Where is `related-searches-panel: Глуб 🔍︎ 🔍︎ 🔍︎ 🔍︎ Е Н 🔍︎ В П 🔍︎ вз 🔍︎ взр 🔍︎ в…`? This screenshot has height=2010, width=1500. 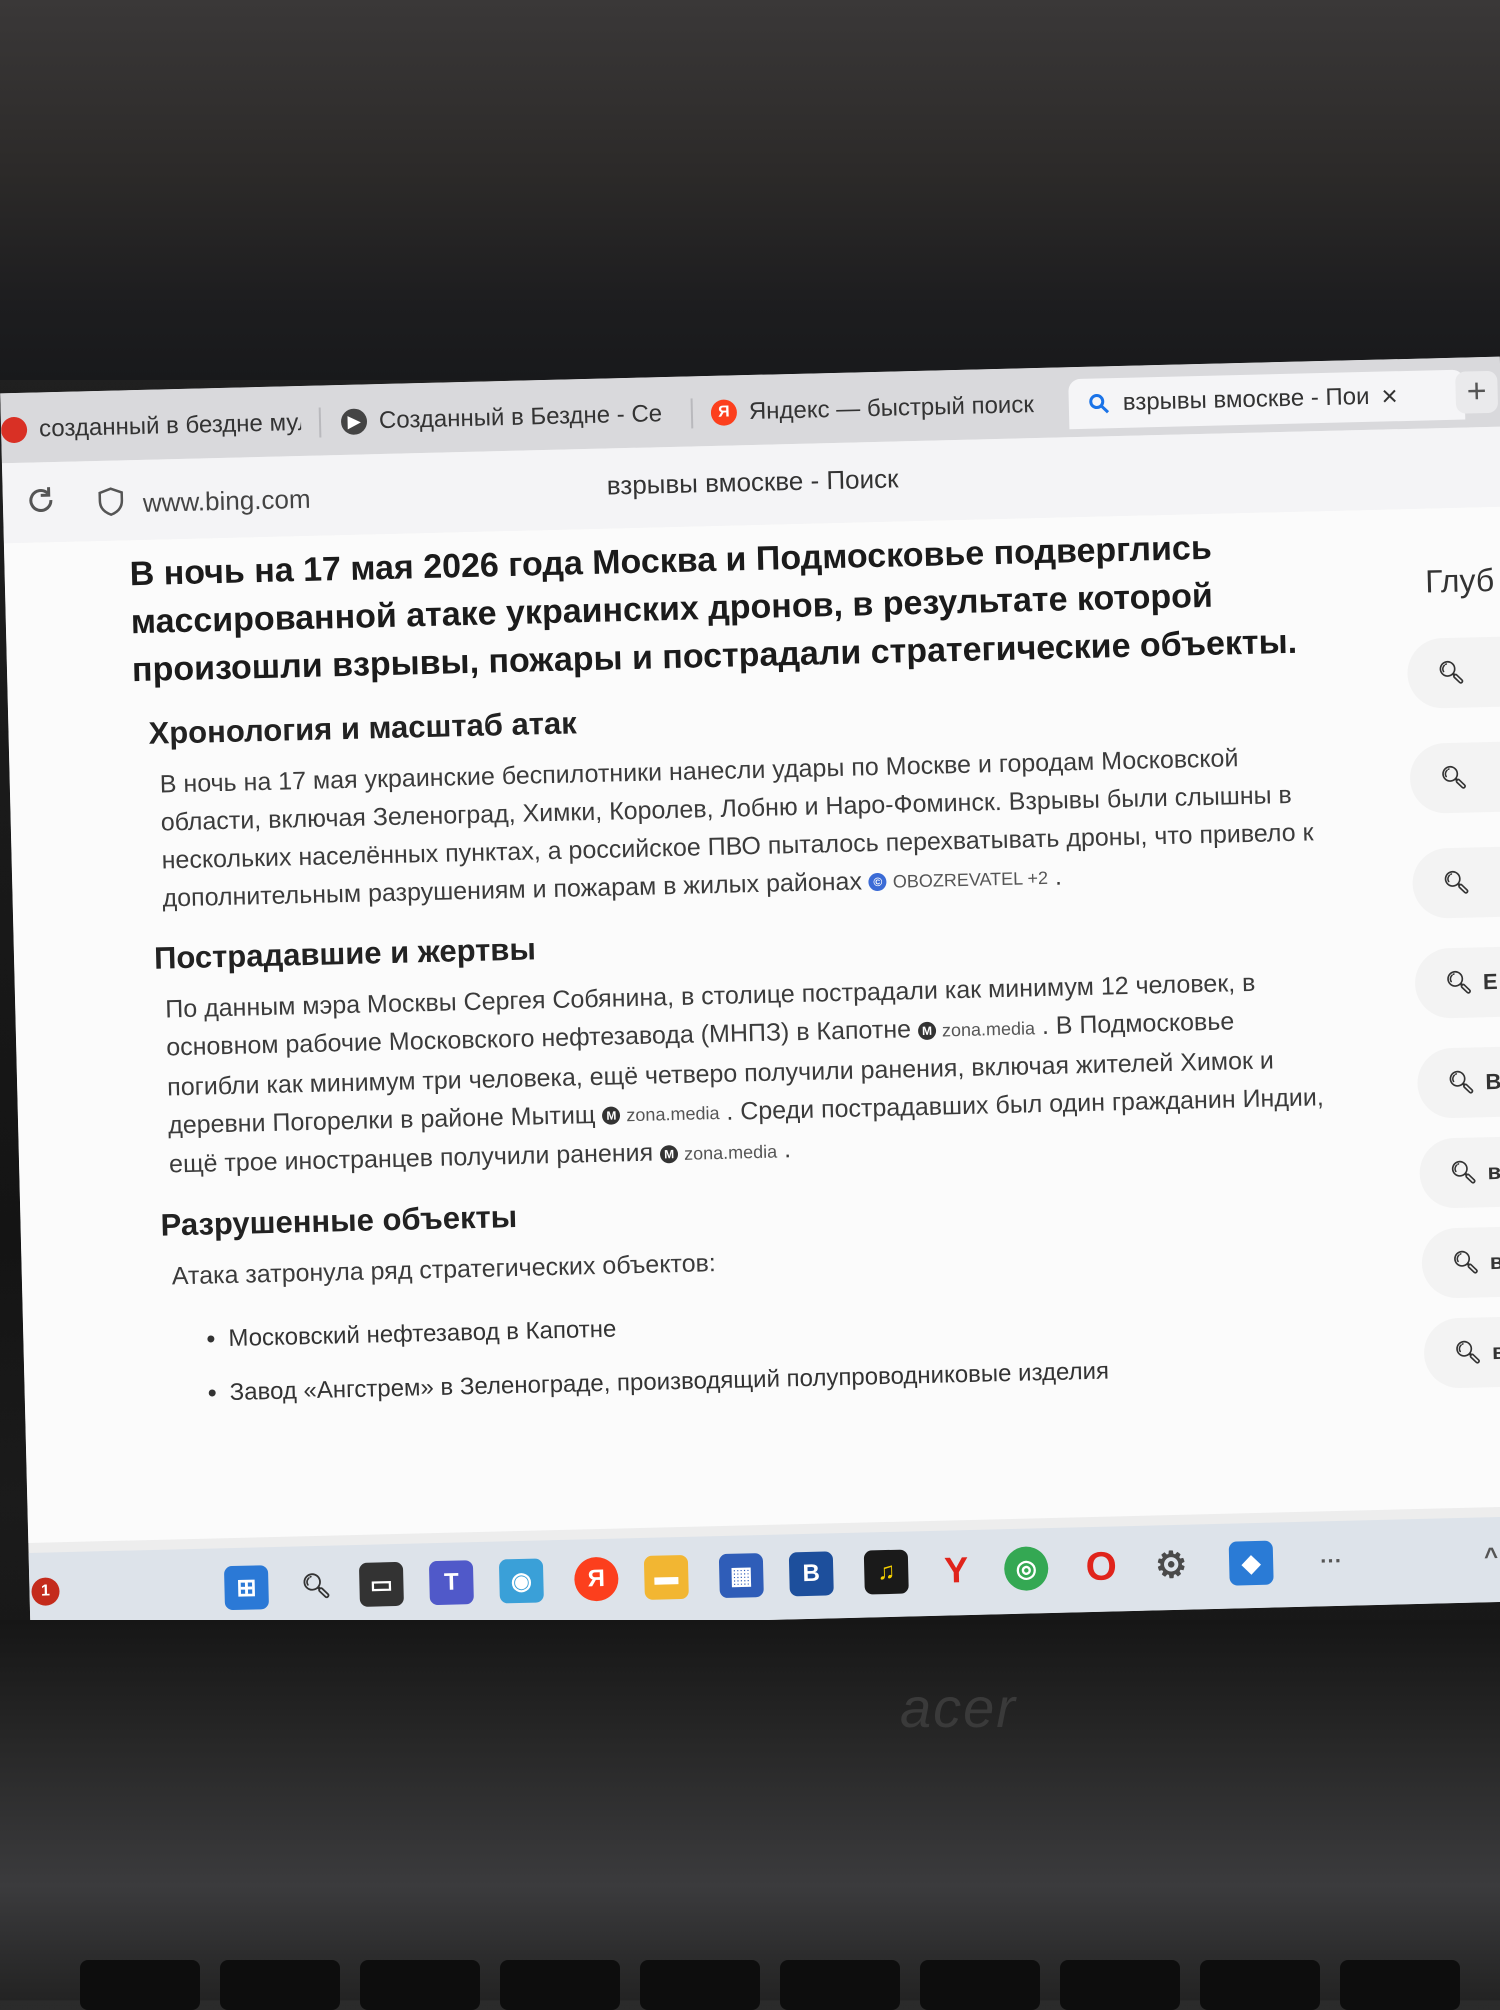 related-searches-panel: Глуб 🔍︎ 🔍︎ 🔍︎ 🔍︎ Е Н 🔍︎ В П 🔍︎ вз 🔍︎ взр 🔍︎ в… is located at coordinates (1441, 1008).